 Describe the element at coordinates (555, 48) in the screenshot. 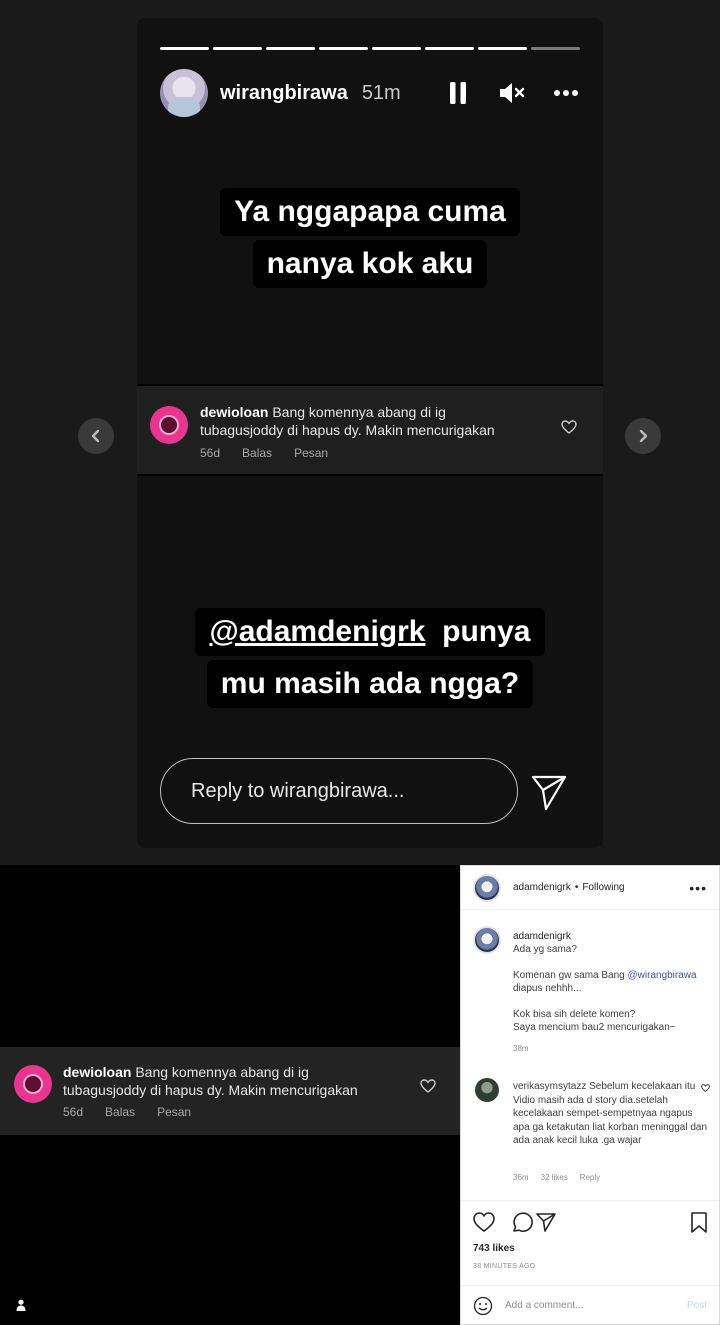

I see `progress-segment-current` at that location.